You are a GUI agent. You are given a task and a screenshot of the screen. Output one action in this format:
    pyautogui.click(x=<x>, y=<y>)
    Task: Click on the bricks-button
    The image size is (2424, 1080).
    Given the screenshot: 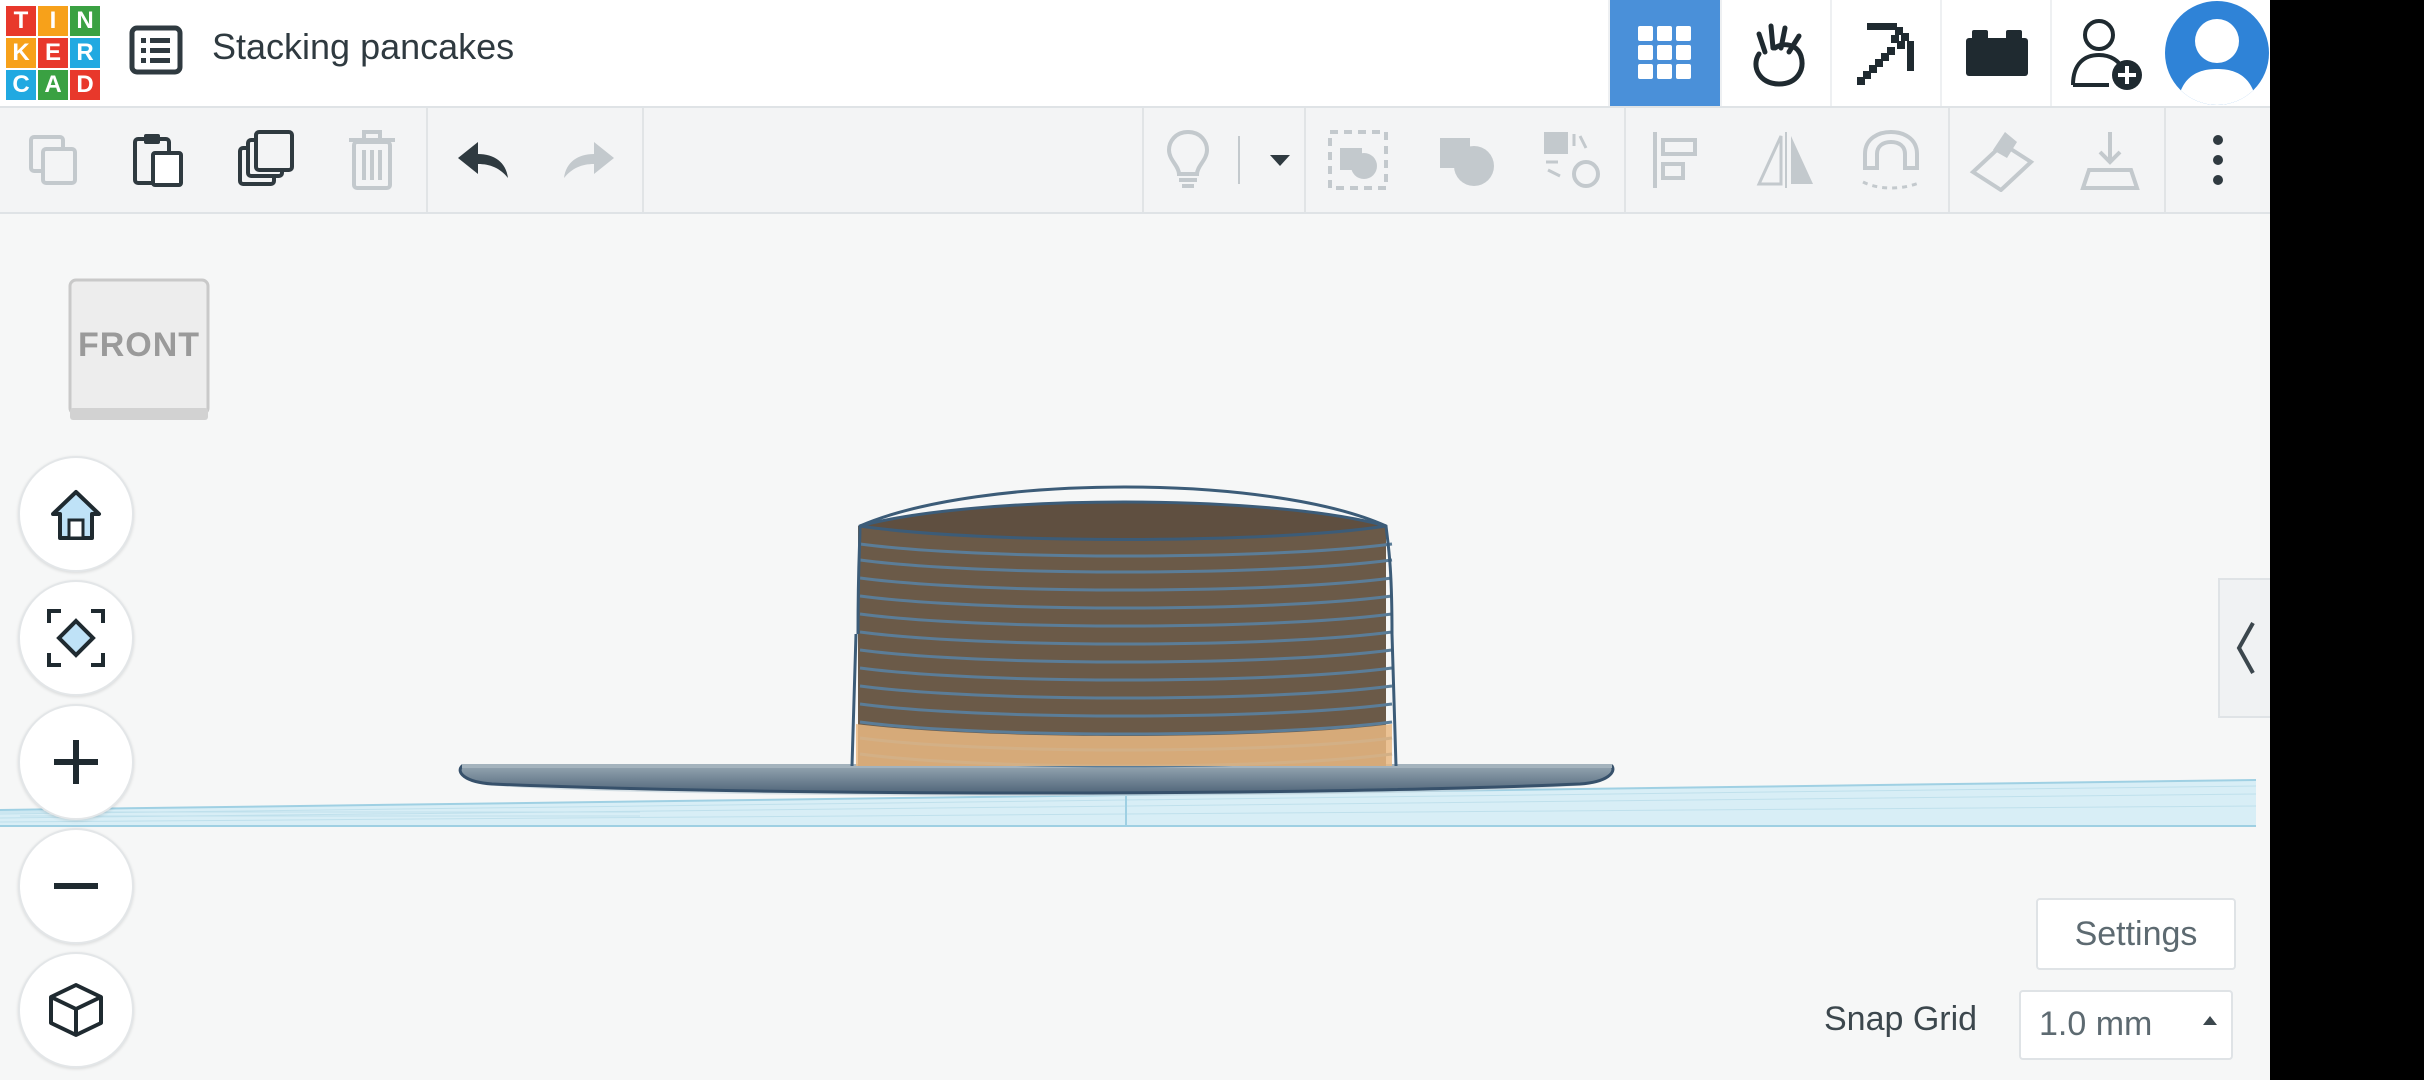 What is the action you would take?
    pyautogui.click(x=1996, y=53)
    